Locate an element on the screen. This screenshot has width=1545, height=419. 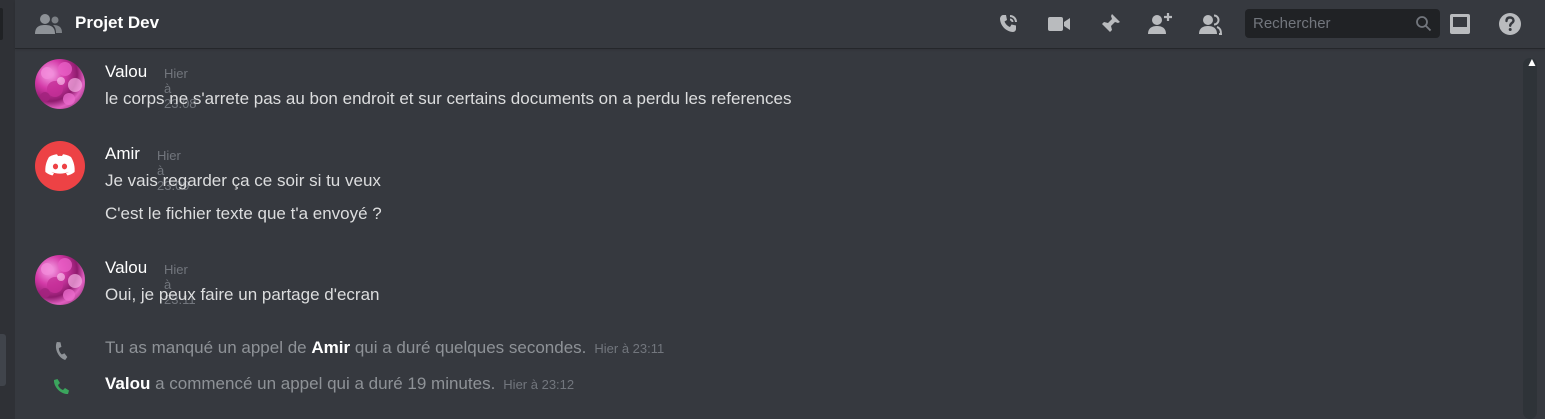
message-content: C'est le fichier texte que t'a envoyé ? is located at coordinates (243, 213).